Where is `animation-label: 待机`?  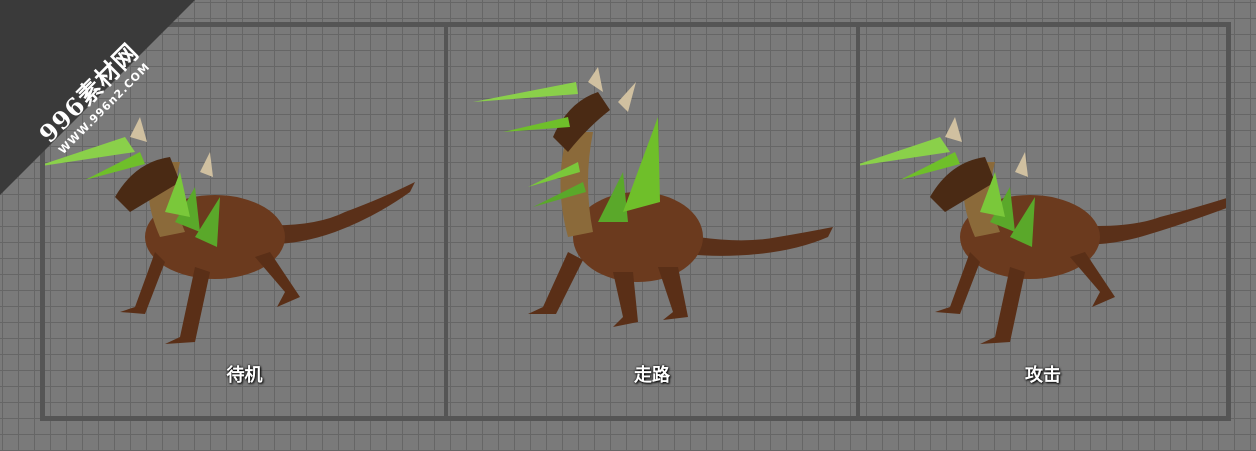 animation-label: 待机 is located at coordinates (244, 375).